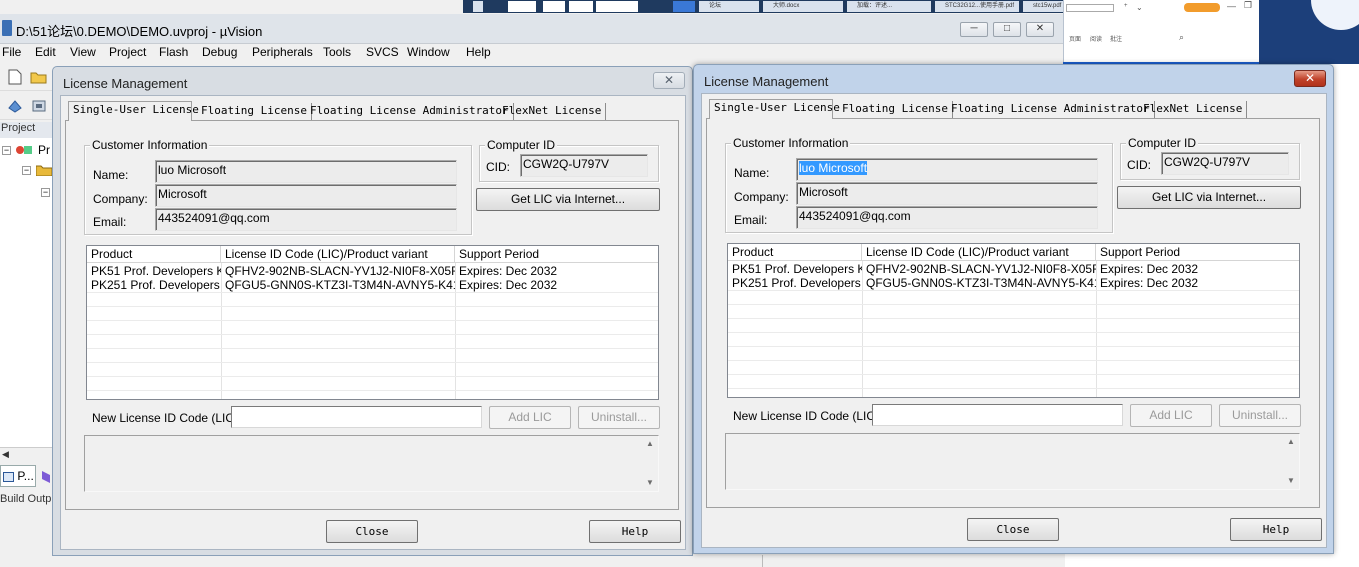 The width and height of the screenshot is (1359, 567). I want to click on bg-tab: stc15w.pdf, so click(1043, 6).